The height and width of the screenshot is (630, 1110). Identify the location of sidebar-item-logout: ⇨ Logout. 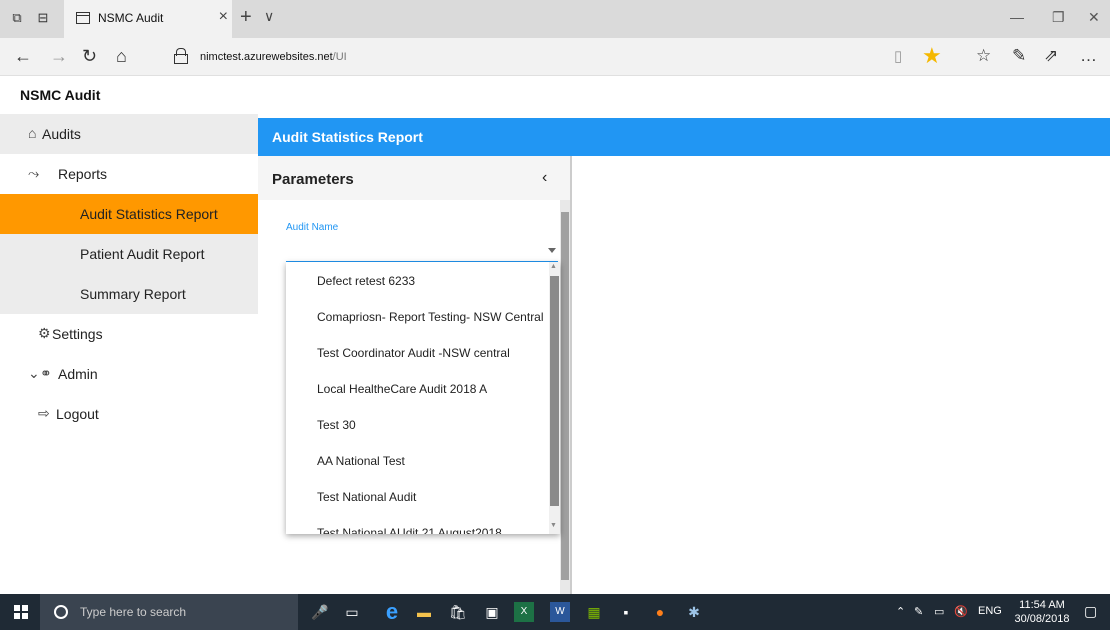
(129, 414).